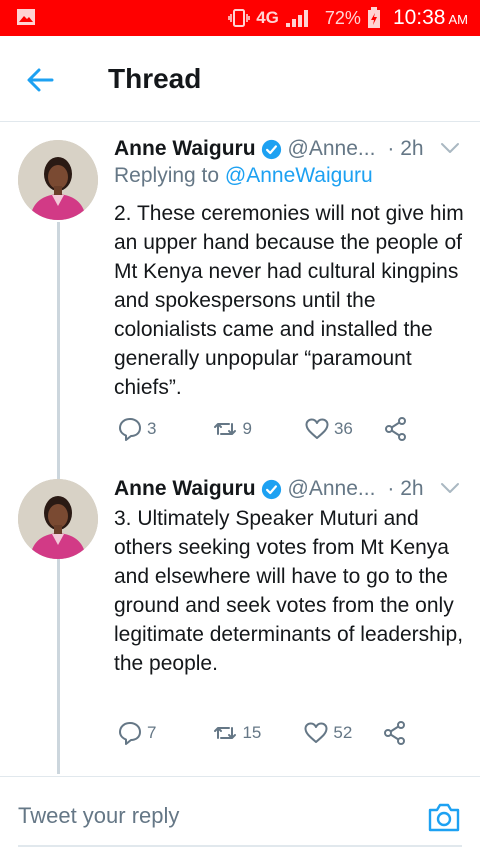 Image resolution: width=480 pixels, height=854 pixels. What do you see at coordinates (444, 817) in the screenshot?
I see `camera-icon` at bounding box center [444, 817].